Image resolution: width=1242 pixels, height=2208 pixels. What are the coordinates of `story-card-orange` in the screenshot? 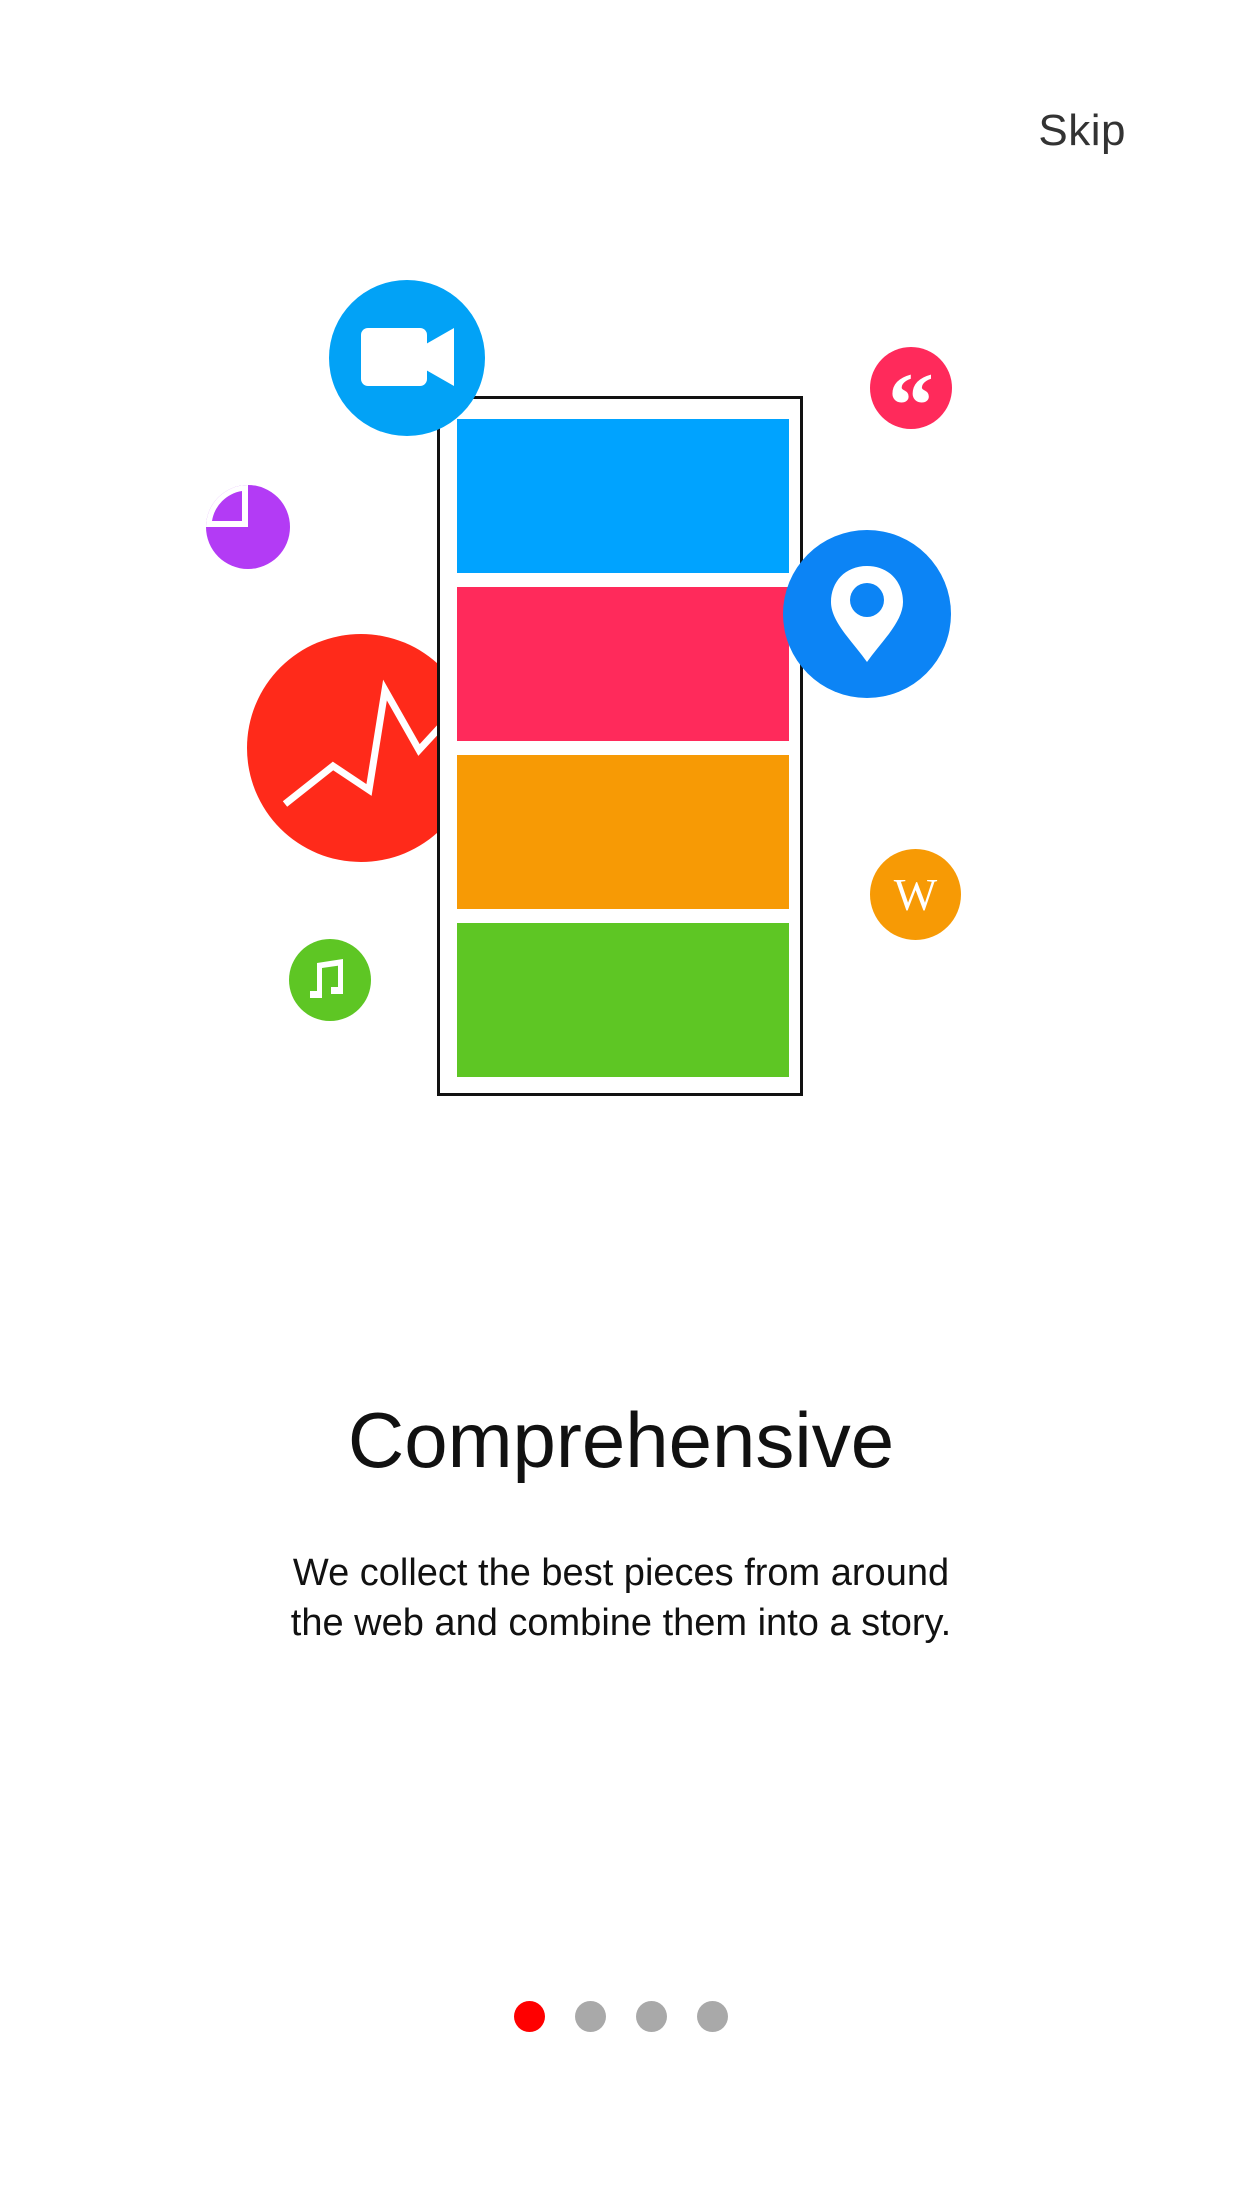 It's located at (623, 832).